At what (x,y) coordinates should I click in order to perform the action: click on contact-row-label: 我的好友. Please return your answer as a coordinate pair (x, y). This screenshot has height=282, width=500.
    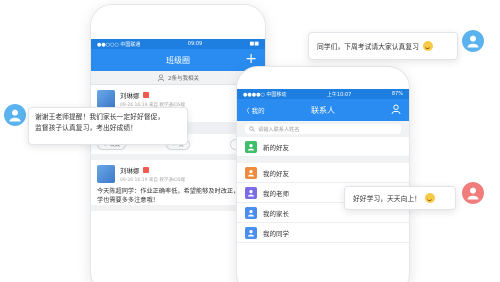
    Looking at the image, I should click on (276, 173).